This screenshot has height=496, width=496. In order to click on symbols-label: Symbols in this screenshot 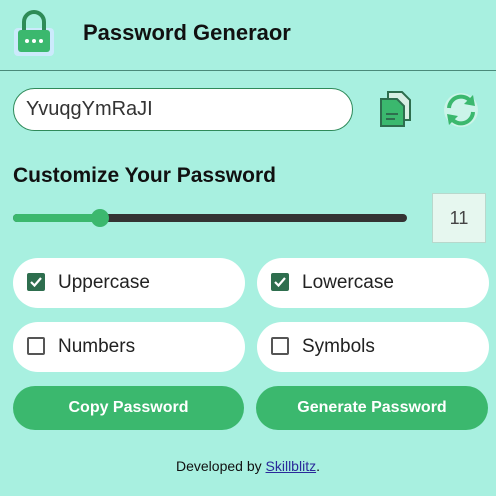, I will do `click(338, 346)`.